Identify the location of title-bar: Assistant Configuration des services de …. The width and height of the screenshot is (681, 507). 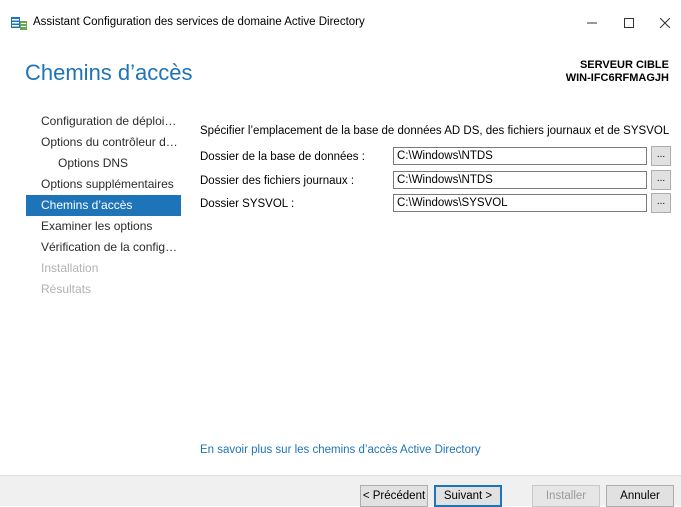
(340, 23).